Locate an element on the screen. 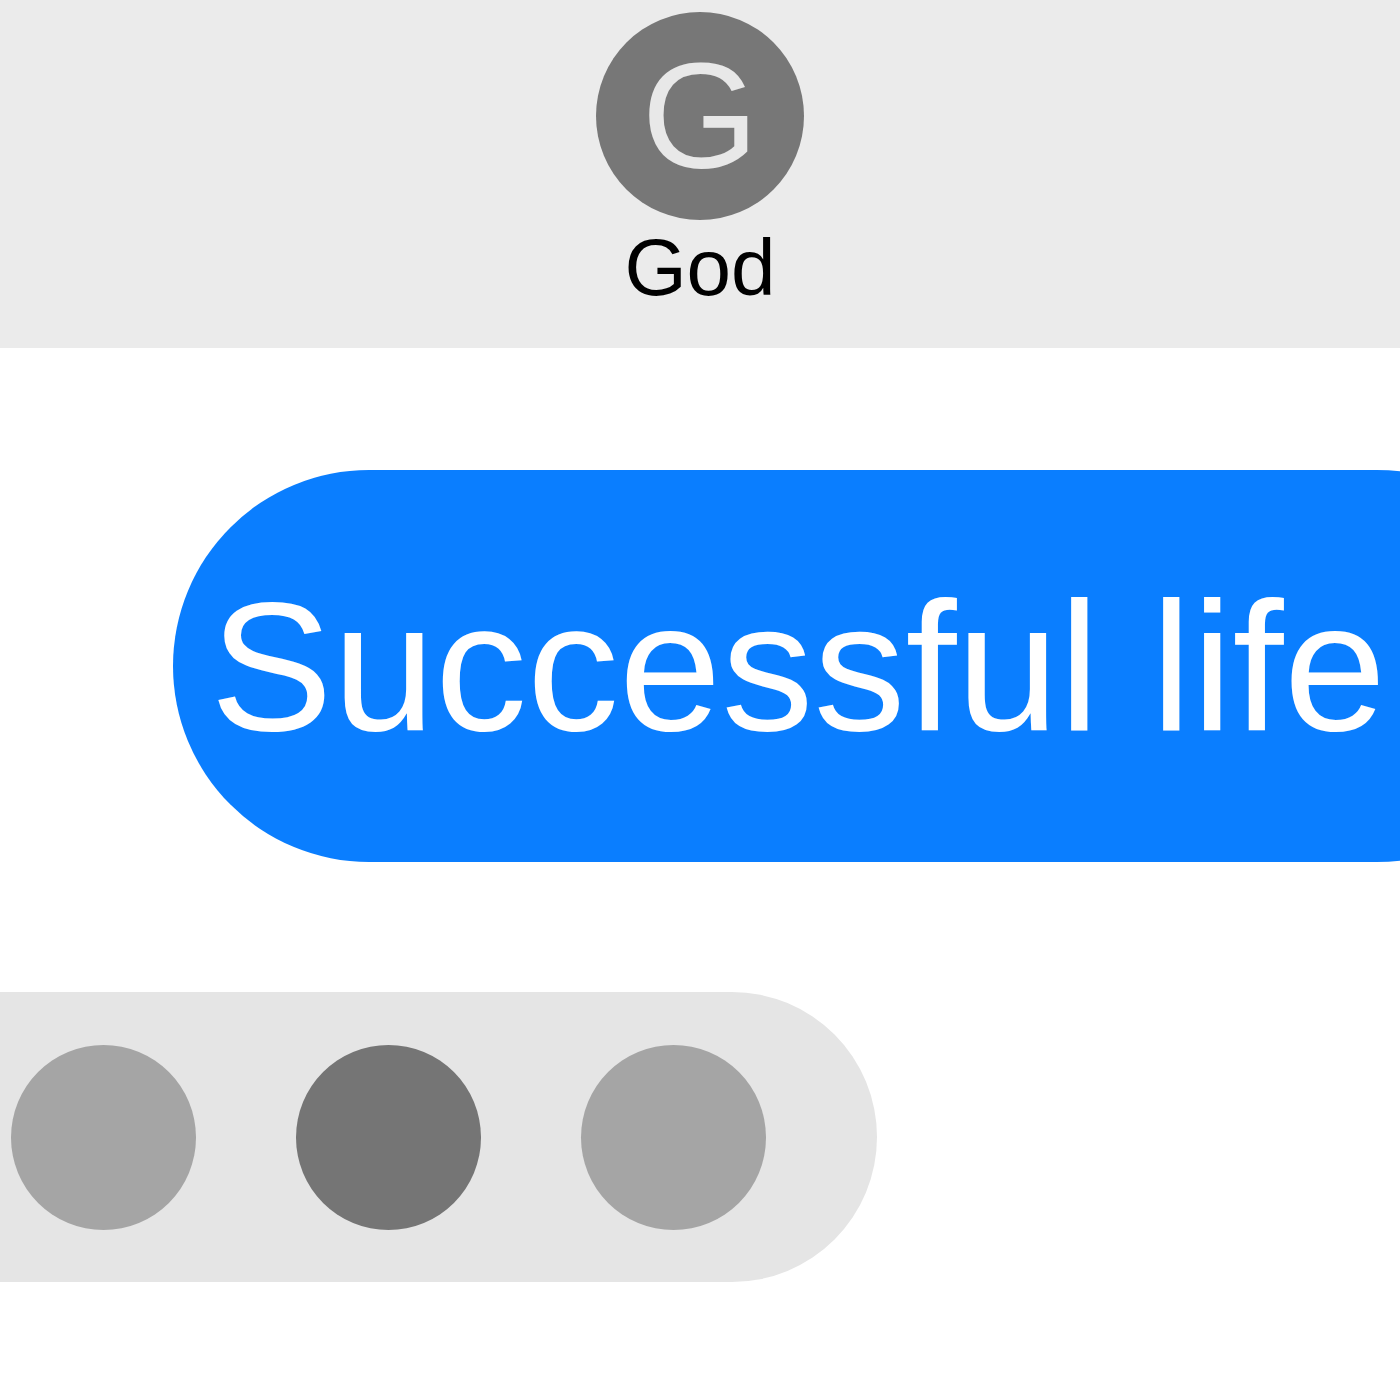 Image resolution: width=1400 pixels, height=1400 pixels. contact-name: God is located at coordinates (700, 268).